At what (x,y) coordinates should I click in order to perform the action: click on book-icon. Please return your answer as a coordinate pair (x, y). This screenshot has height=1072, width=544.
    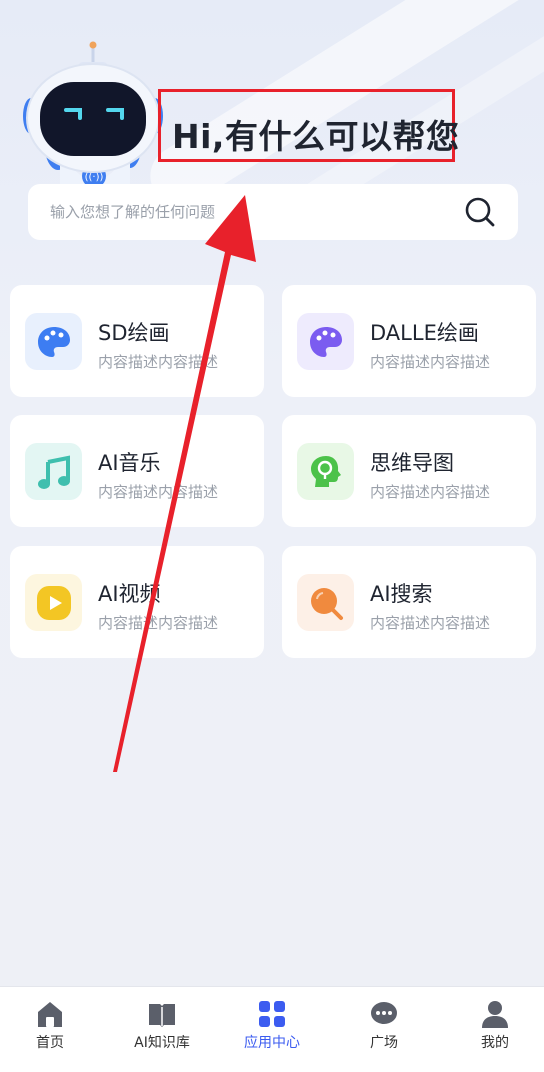
    Looking at the image, I should click on (162, 1015).